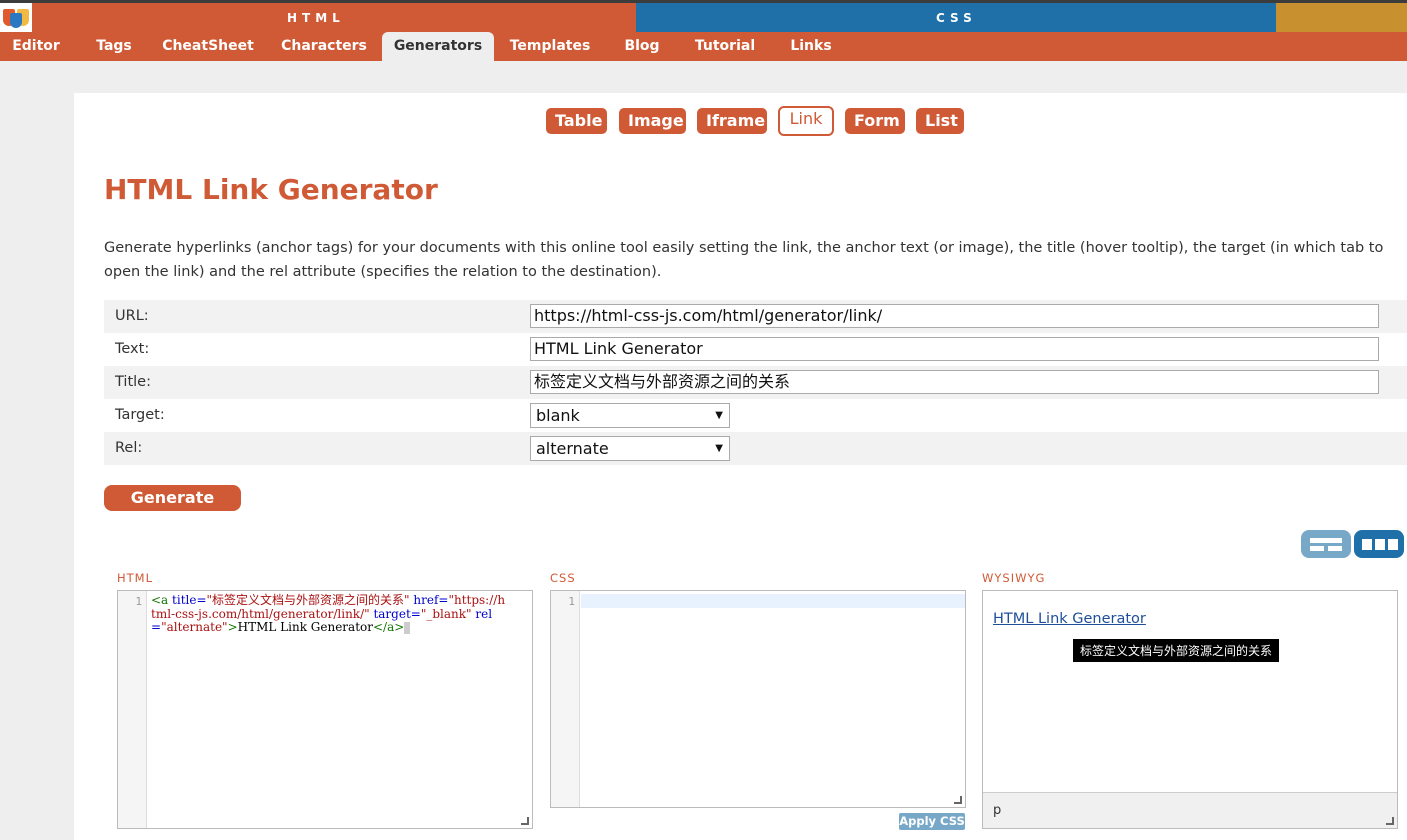 The width and height of the screenshot is (1407, 840). I want to click on text-label: Text:, so click(132, 349).